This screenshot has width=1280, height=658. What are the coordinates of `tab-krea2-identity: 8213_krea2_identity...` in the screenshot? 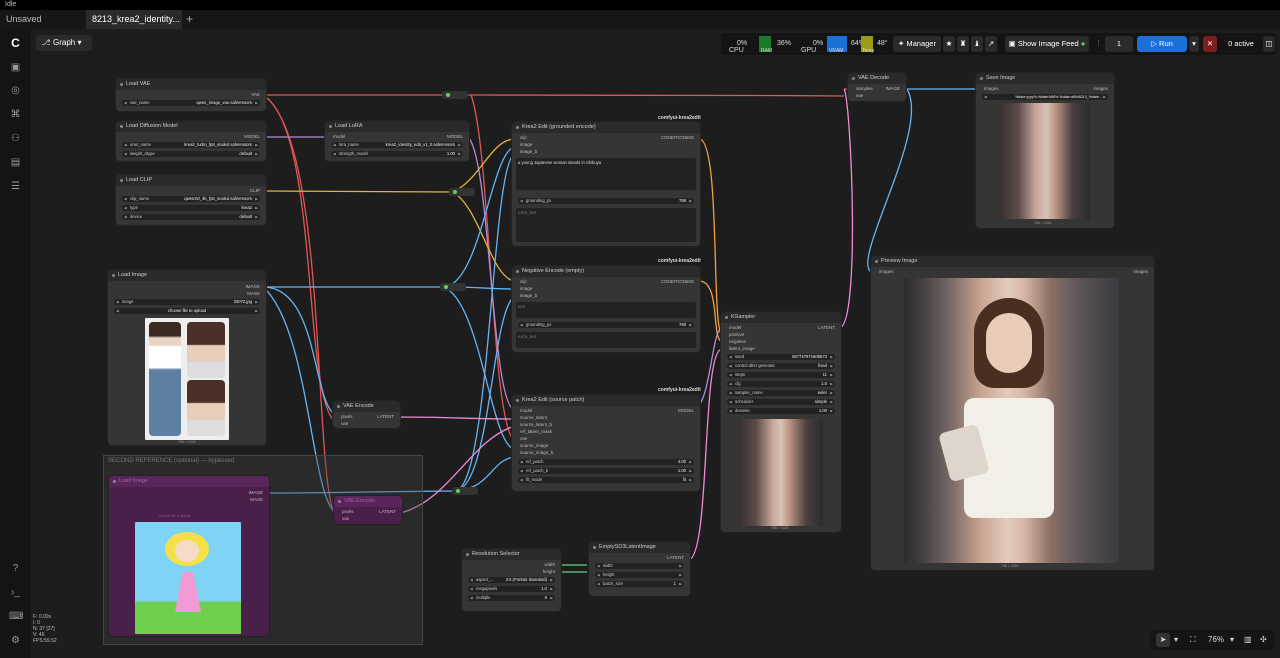 It's located at (134, 25).